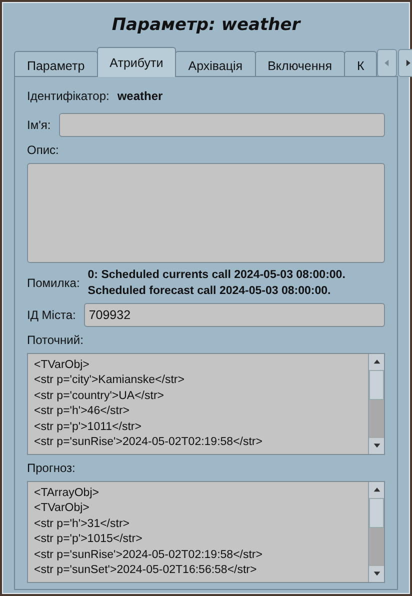  I want to click on identifier-value: weather, so click(140, 96).